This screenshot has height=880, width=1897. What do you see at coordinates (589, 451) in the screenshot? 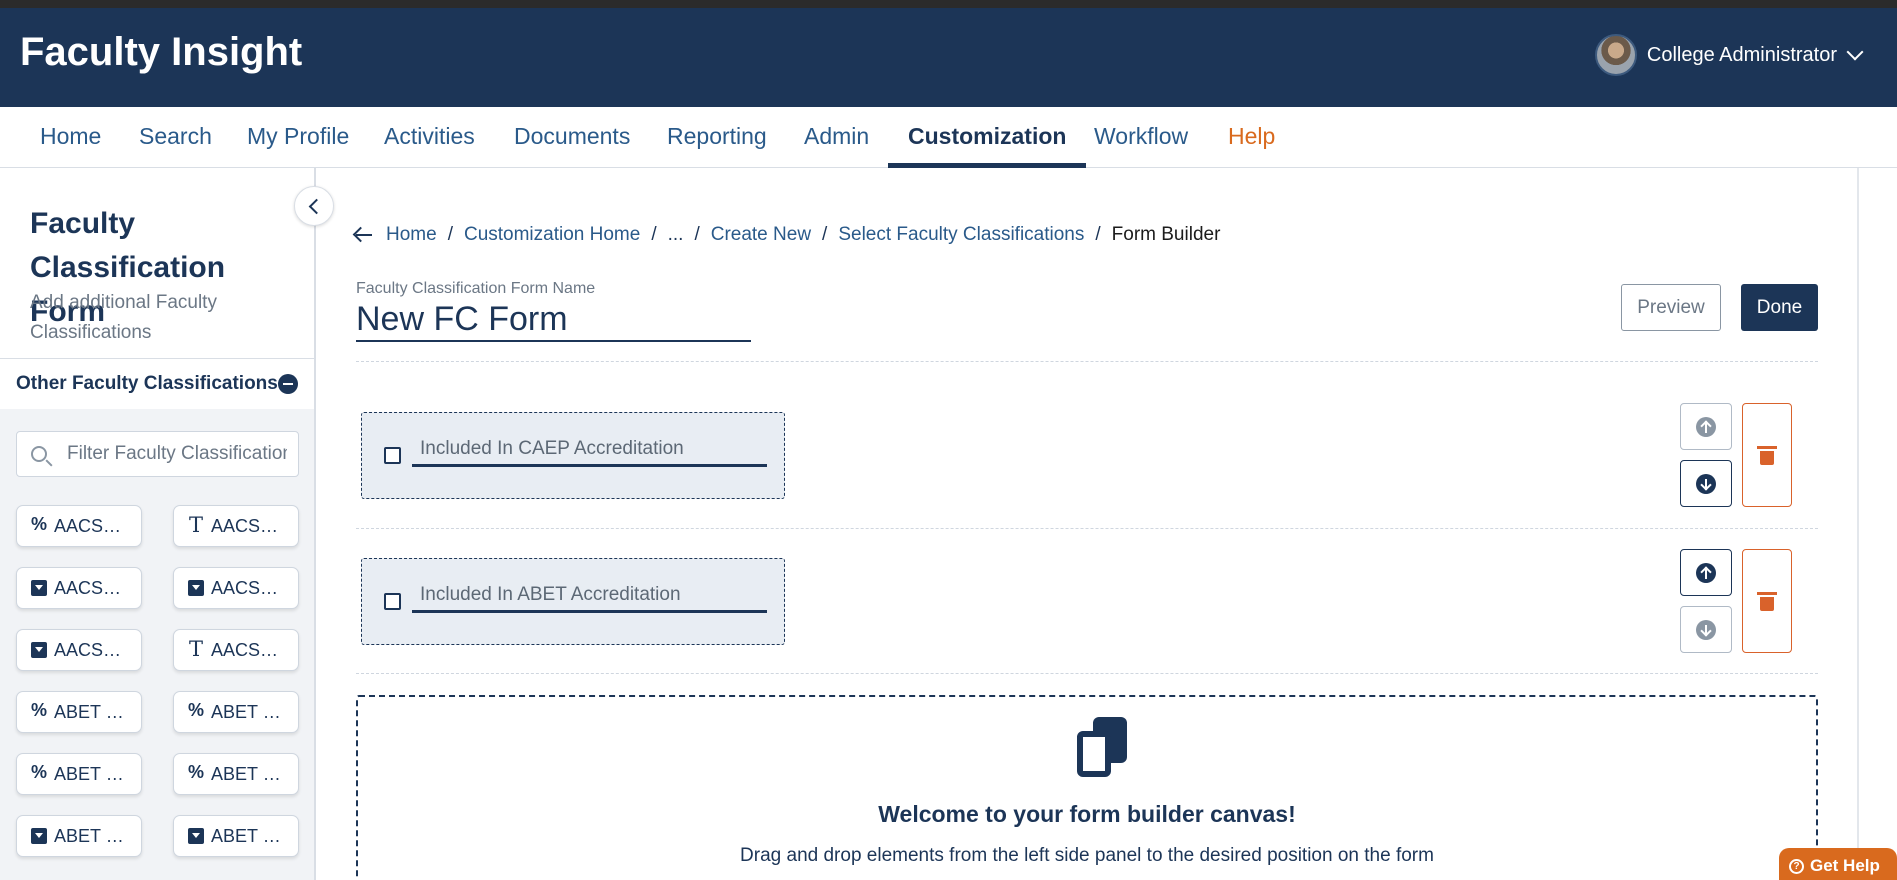
I see `field-label-input: Included In CAEP Accreditation` at bounding box center [589, 451].